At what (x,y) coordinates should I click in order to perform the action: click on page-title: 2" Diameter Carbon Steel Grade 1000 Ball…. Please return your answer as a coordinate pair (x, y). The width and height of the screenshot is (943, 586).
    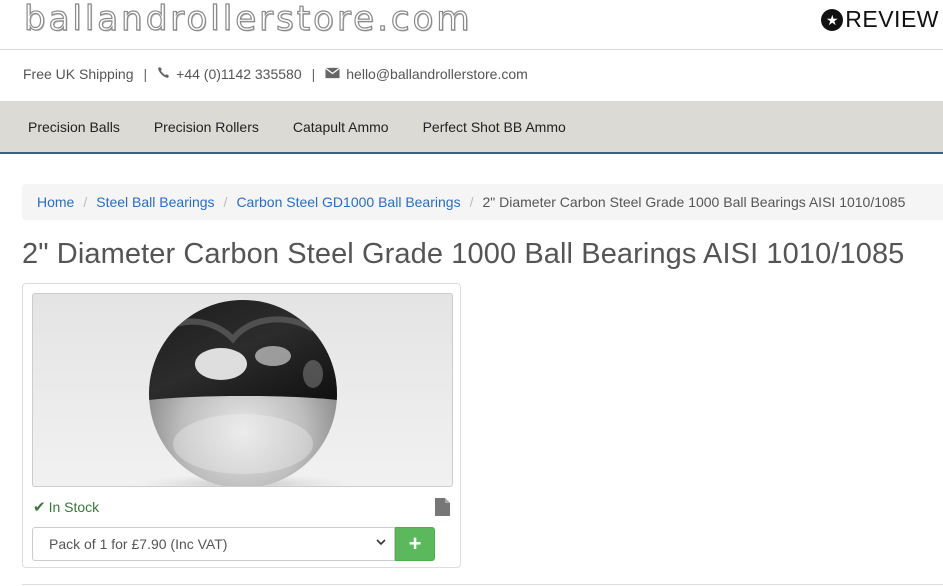
    Looking at the image, I should click on (463, 254).